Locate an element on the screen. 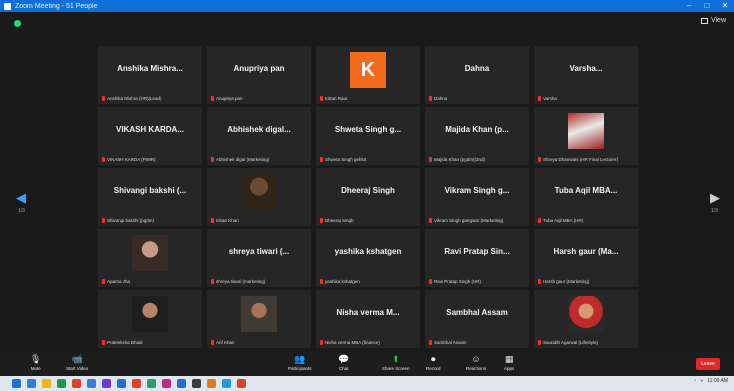  next-page-arrow-icon: ▶ is located at coordinates (715, 198).